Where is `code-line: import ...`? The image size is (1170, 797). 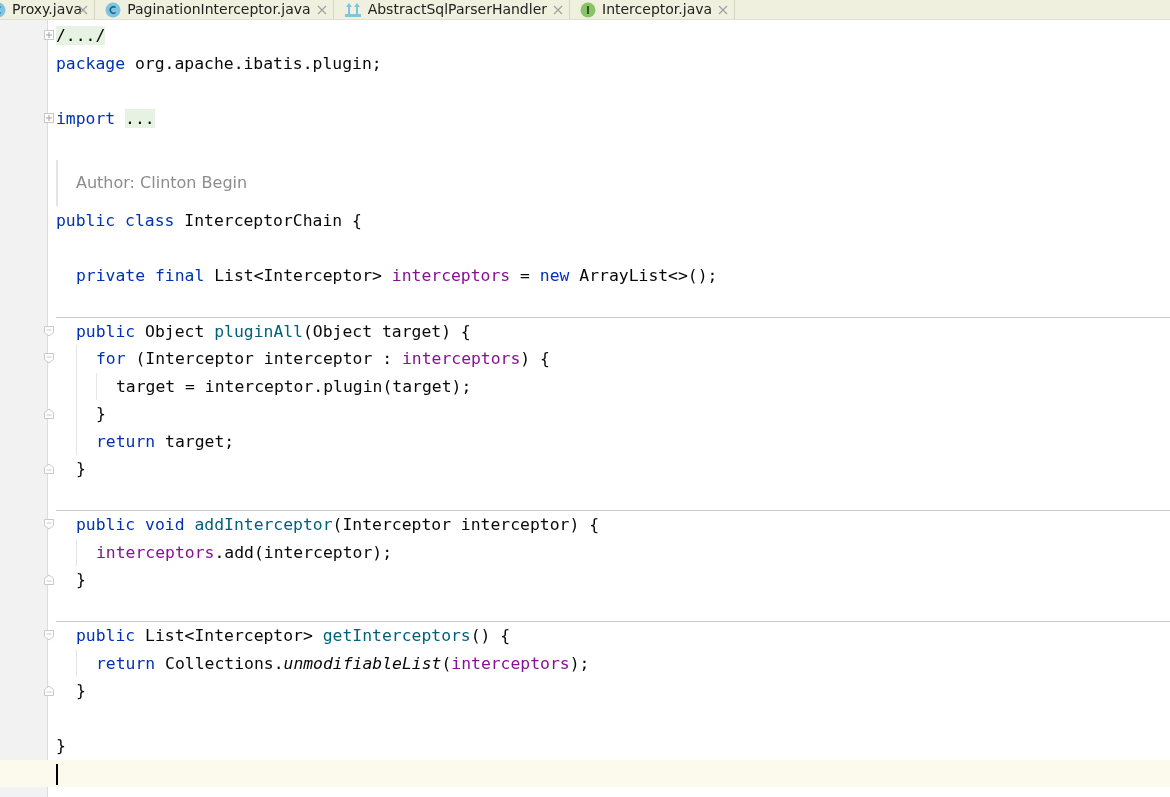
code-line: import ... is located at coordinates (105, 118).